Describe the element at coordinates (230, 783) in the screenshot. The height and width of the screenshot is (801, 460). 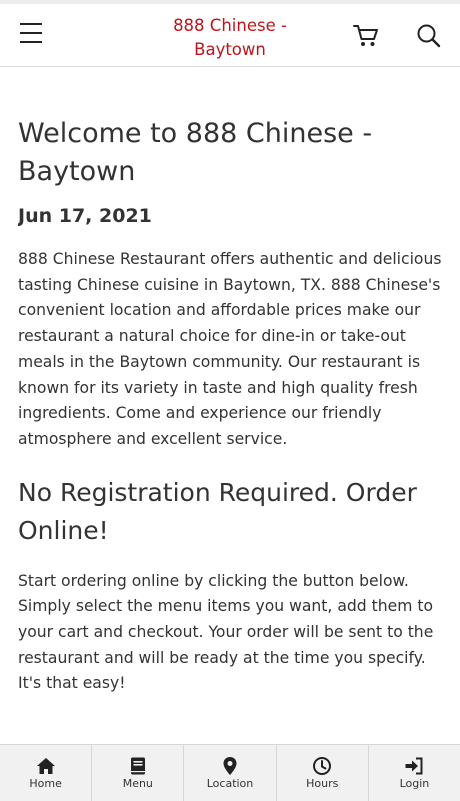
I see `nav-tab-location-label: Location` at that location.